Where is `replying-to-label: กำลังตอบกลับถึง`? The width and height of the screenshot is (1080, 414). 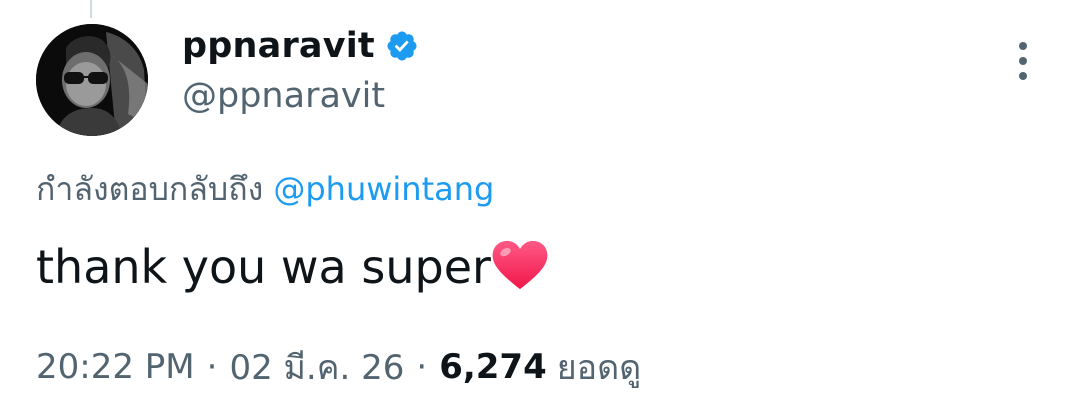 replying-to-label: กำลังตอบกลับถึง is located at coordinates (150, 189).